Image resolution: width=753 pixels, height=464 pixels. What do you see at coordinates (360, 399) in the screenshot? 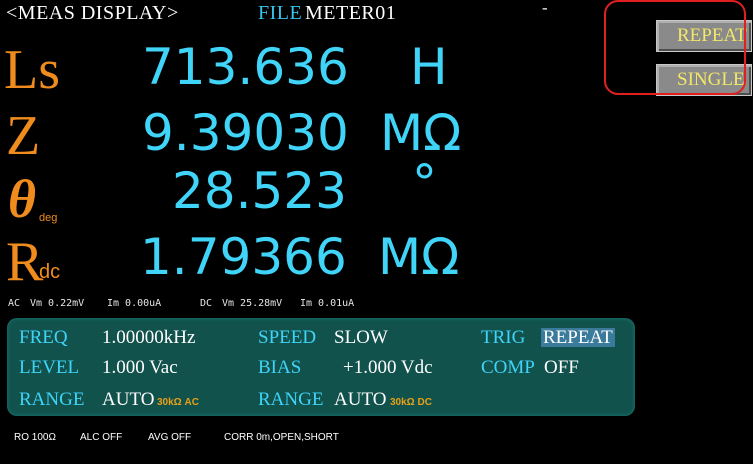
I see `range-dc-value: AUTO` at bounding box center [360, 399].